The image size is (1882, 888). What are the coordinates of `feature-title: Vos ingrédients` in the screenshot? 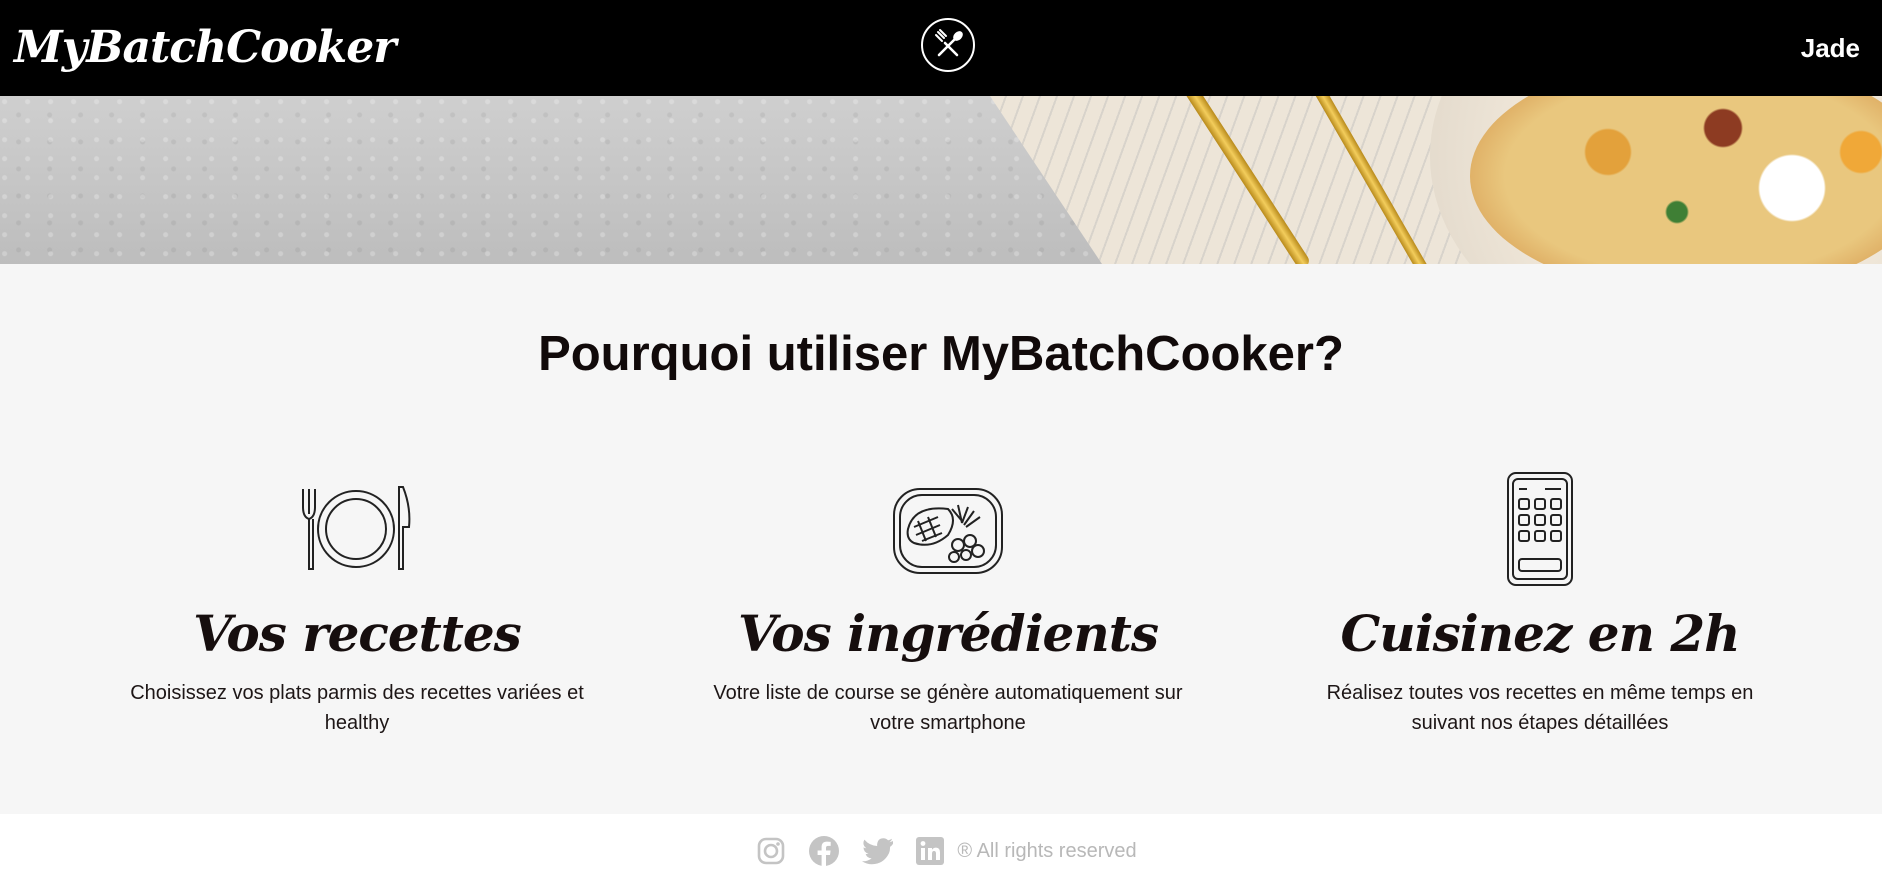 It's located at (948, 633).